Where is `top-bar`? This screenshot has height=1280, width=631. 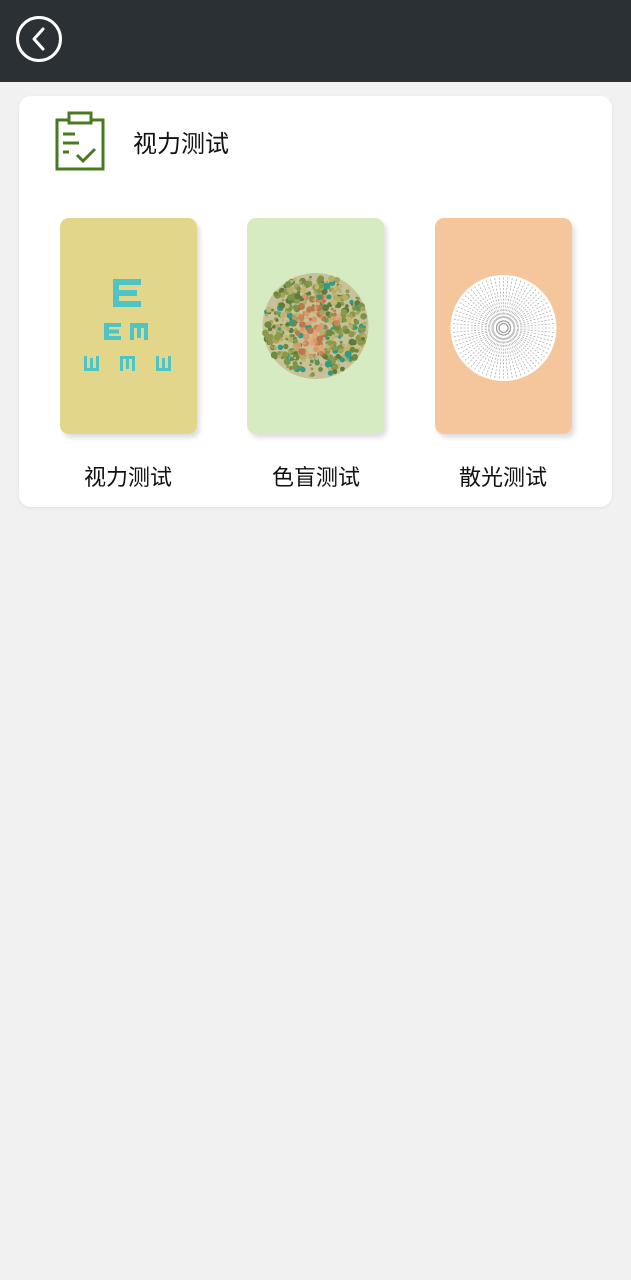
top-bar is located at coordinates (315, 41).